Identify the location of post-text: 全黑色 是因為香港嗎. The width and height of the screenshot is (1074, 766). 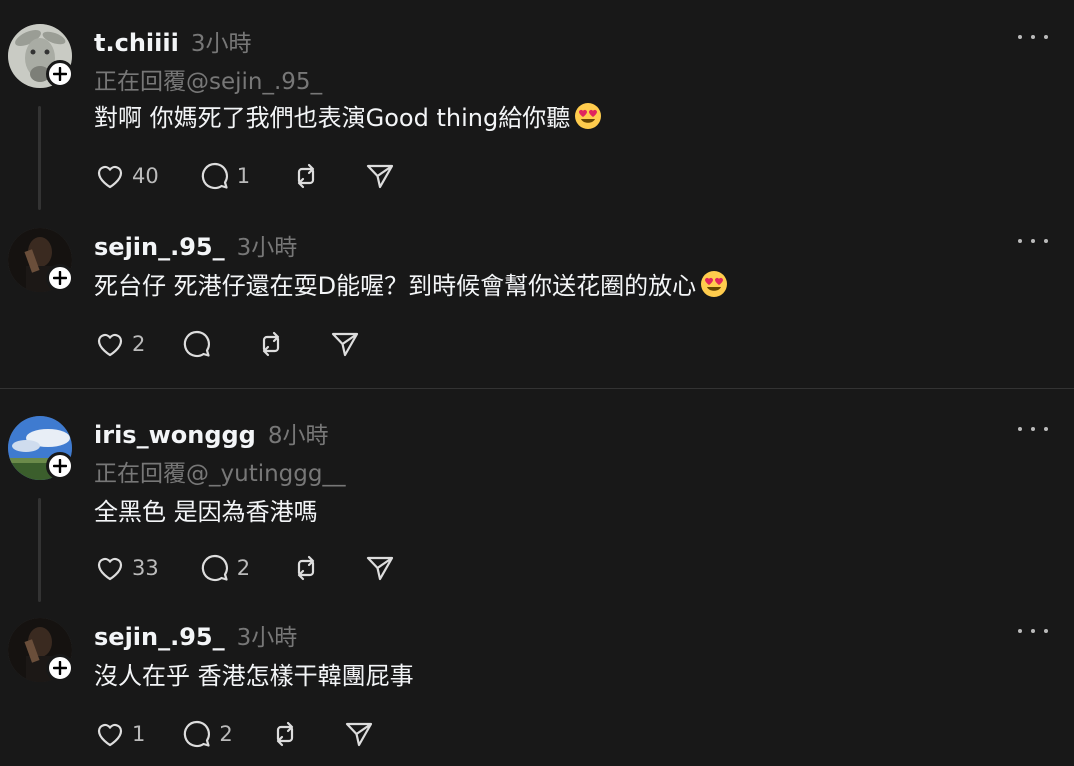
(206, 512).